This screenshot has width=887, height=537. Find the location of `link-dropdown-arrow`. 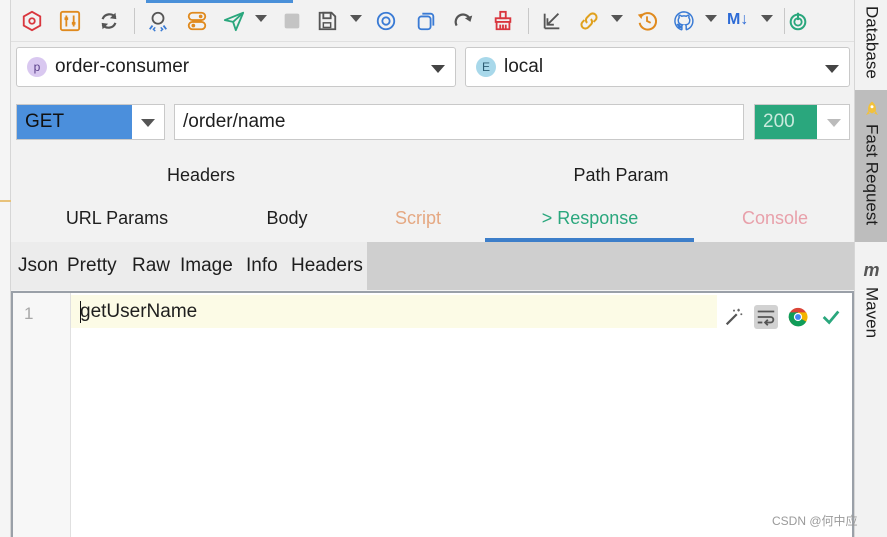

link-dropdown-arrow is located at coordinates (617, 18).